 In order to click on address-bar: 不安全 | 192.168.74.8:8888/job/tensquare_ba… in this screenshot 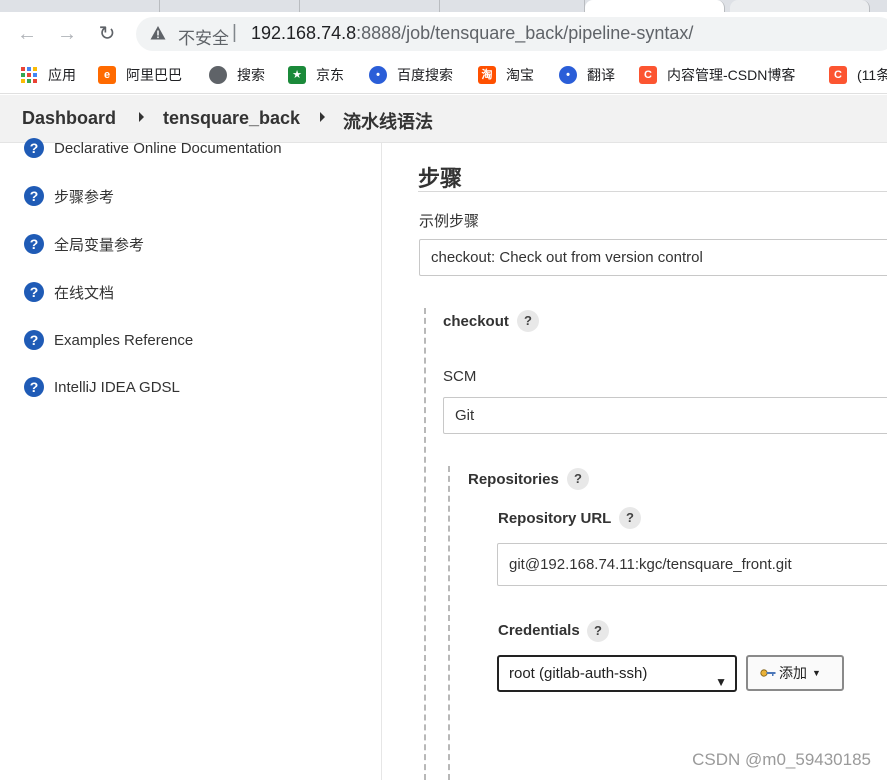, I will do `click(511, 34)`.